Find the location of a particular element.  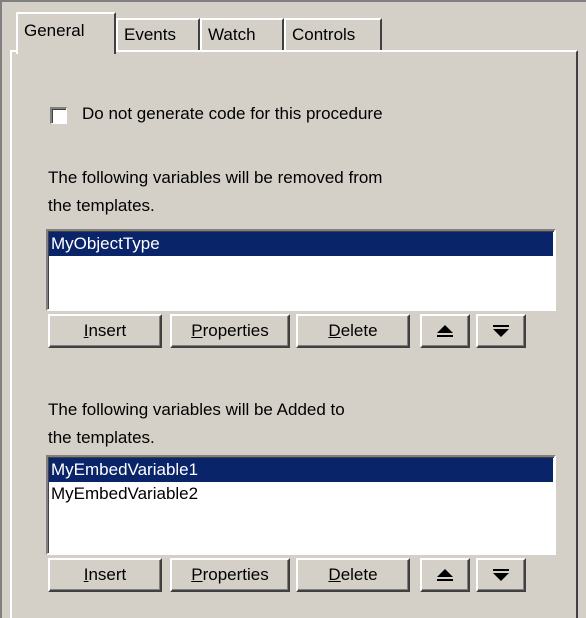

added-move-up-button is located at coordinates (445, 575).